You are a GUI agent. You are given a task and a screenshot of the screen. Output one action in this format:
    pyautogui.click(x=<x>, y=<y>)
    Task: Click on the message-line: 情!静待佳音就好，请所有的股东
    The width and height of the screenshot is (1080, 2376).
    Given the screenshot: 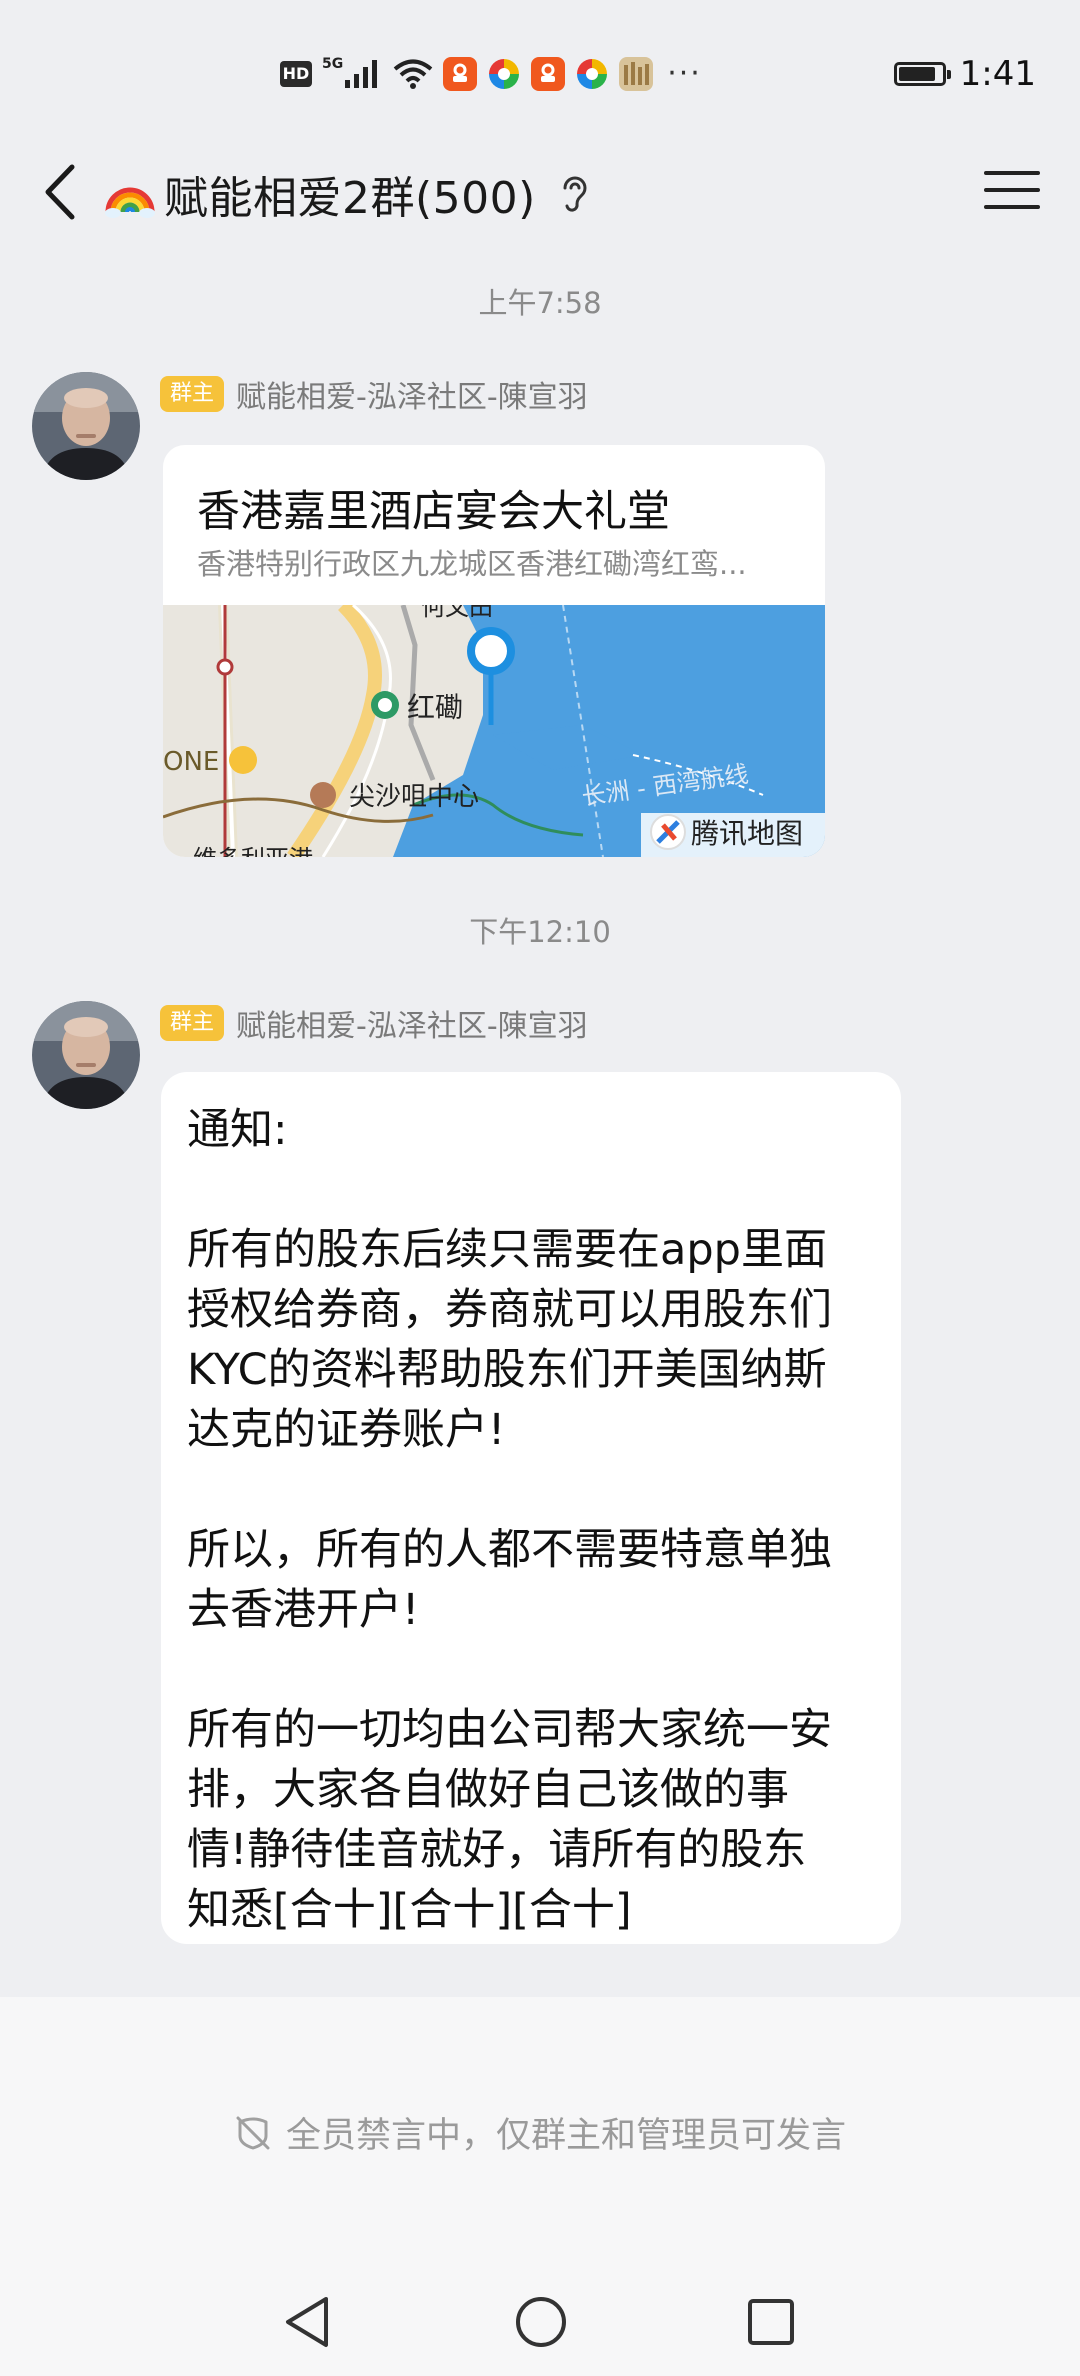 What is the action you would take?
    pyautogui.click(x=497, y=1850)
    